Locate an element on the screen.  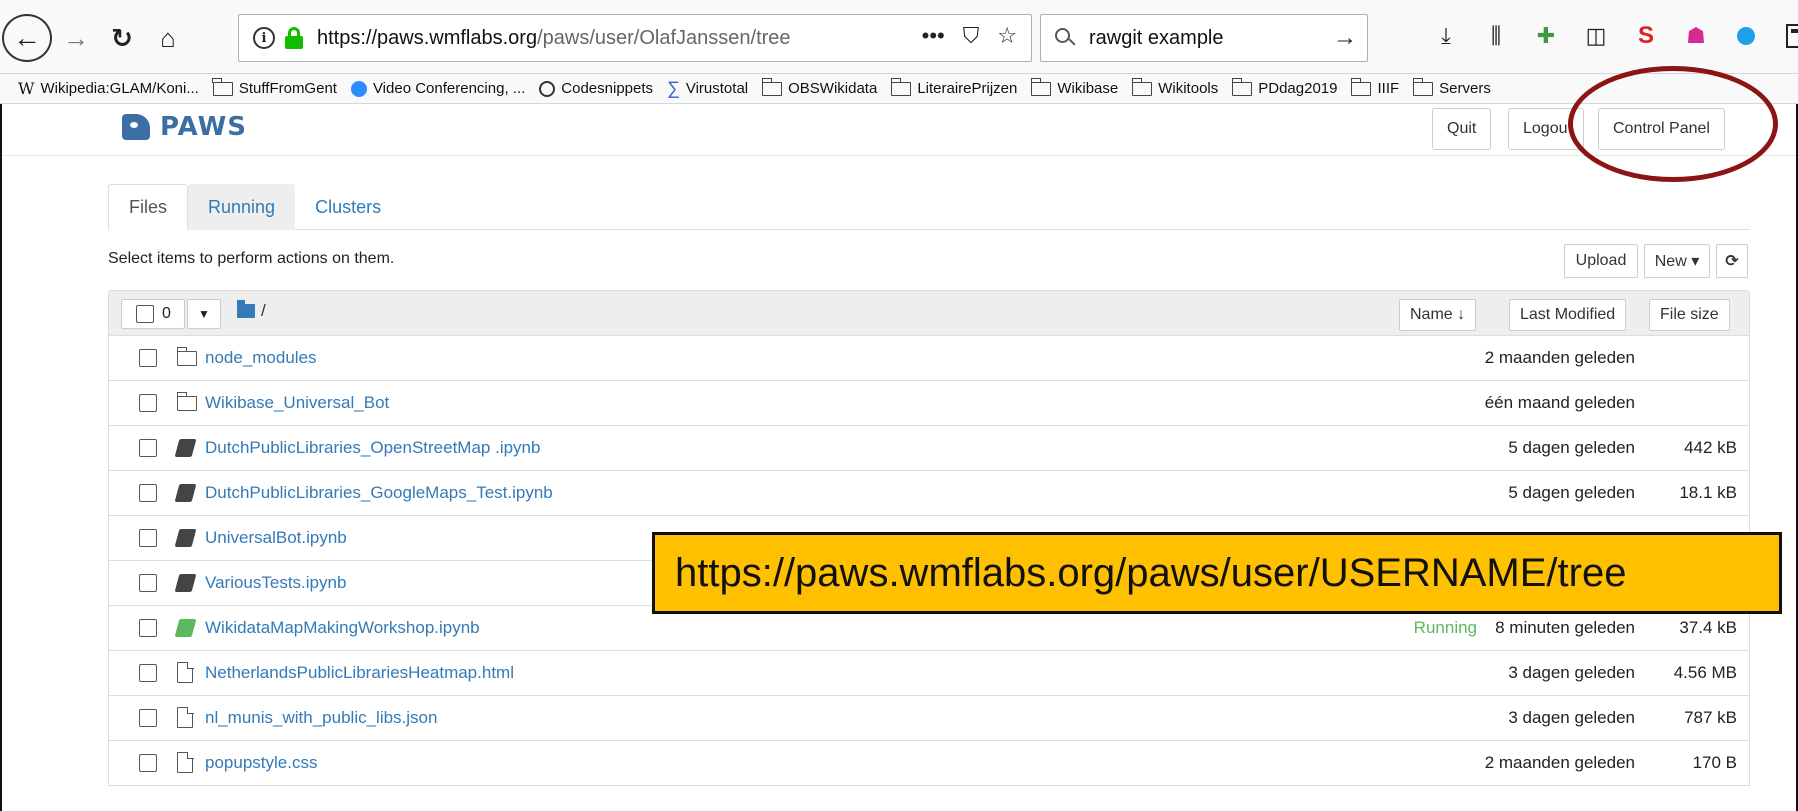
bookmark-item: OBSWikidata is located at coordinates (819, 87).